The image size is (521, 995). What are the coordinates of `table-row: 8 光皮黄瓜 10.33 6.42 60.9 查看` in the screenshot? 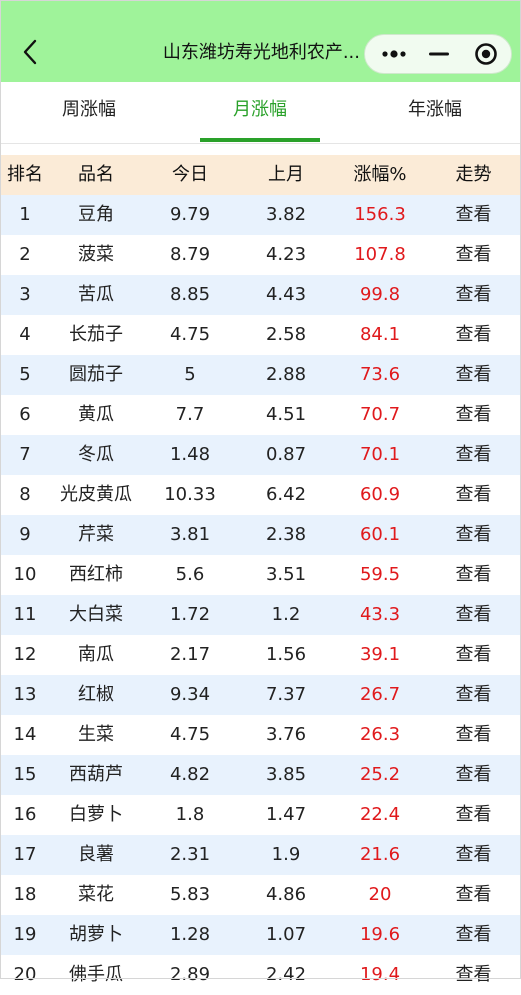 It's located at (260, 495).